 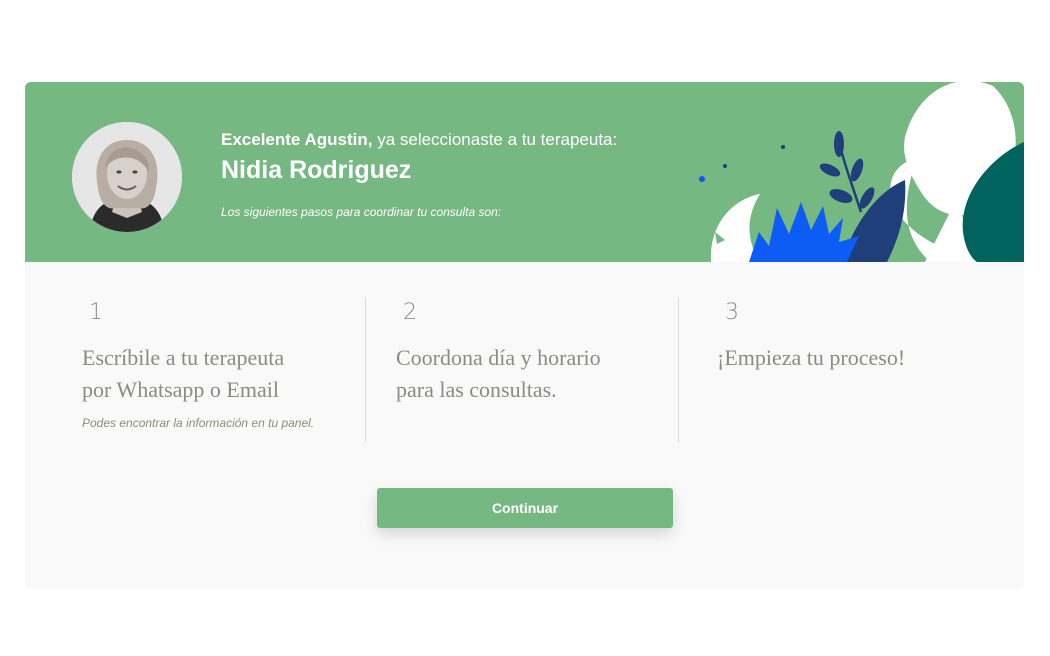 I want to click on step-2-number: 2, so click(x=410, y=312).